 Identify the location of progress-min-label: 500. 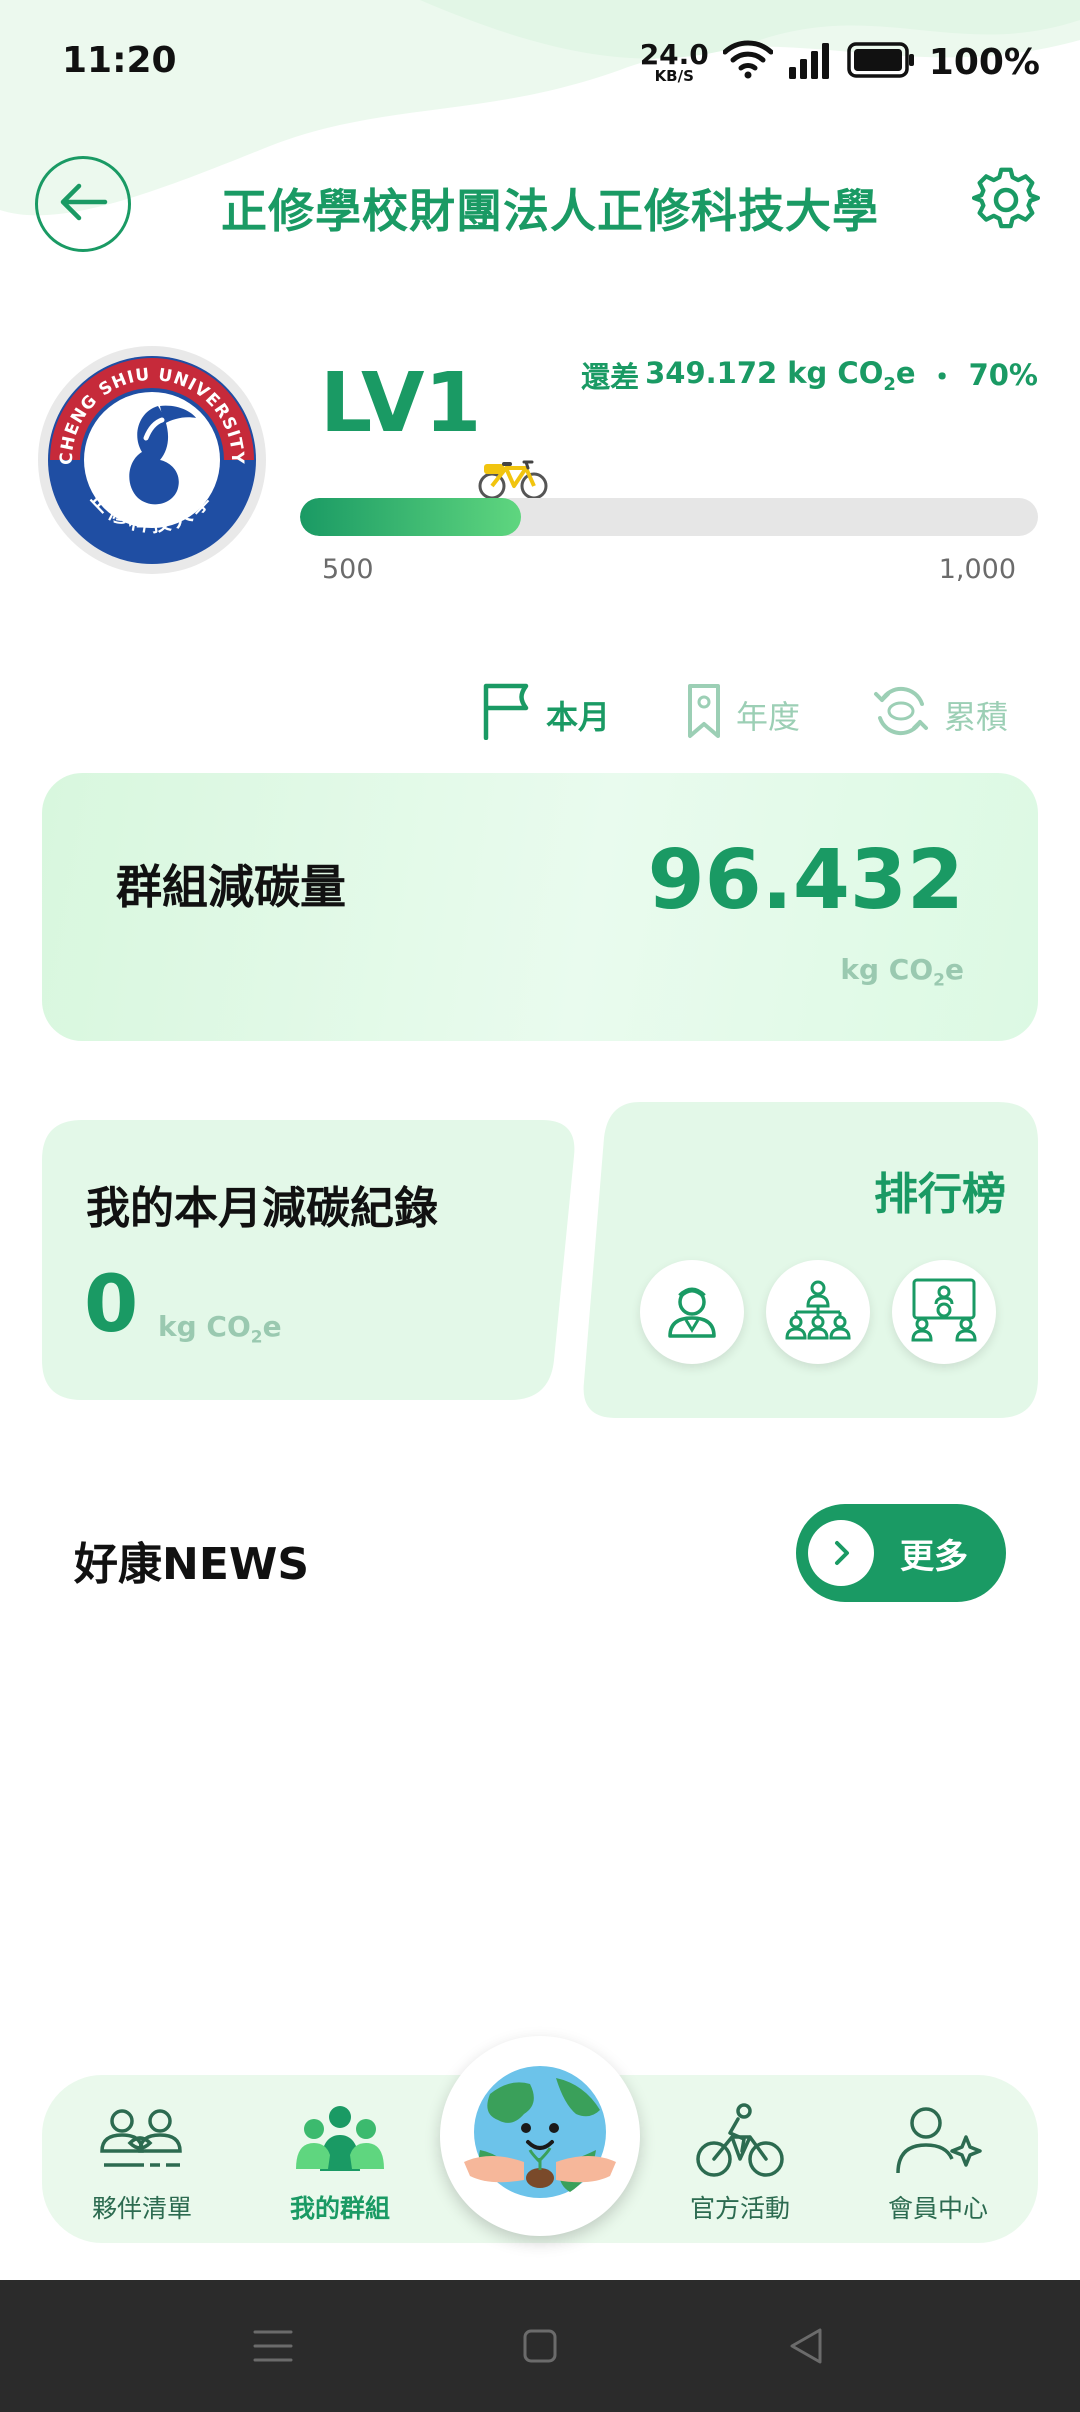
(348, 569).